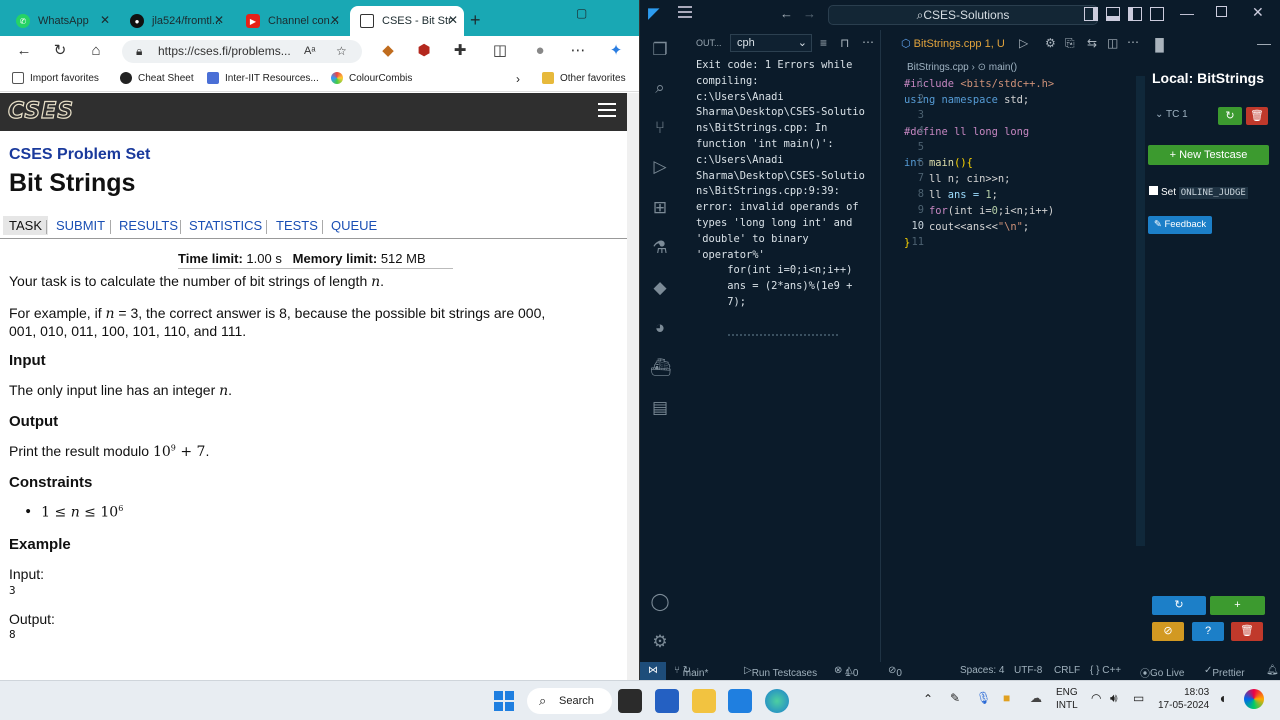  I want to click on split-screen-icon: ◫, so click(500, 51).